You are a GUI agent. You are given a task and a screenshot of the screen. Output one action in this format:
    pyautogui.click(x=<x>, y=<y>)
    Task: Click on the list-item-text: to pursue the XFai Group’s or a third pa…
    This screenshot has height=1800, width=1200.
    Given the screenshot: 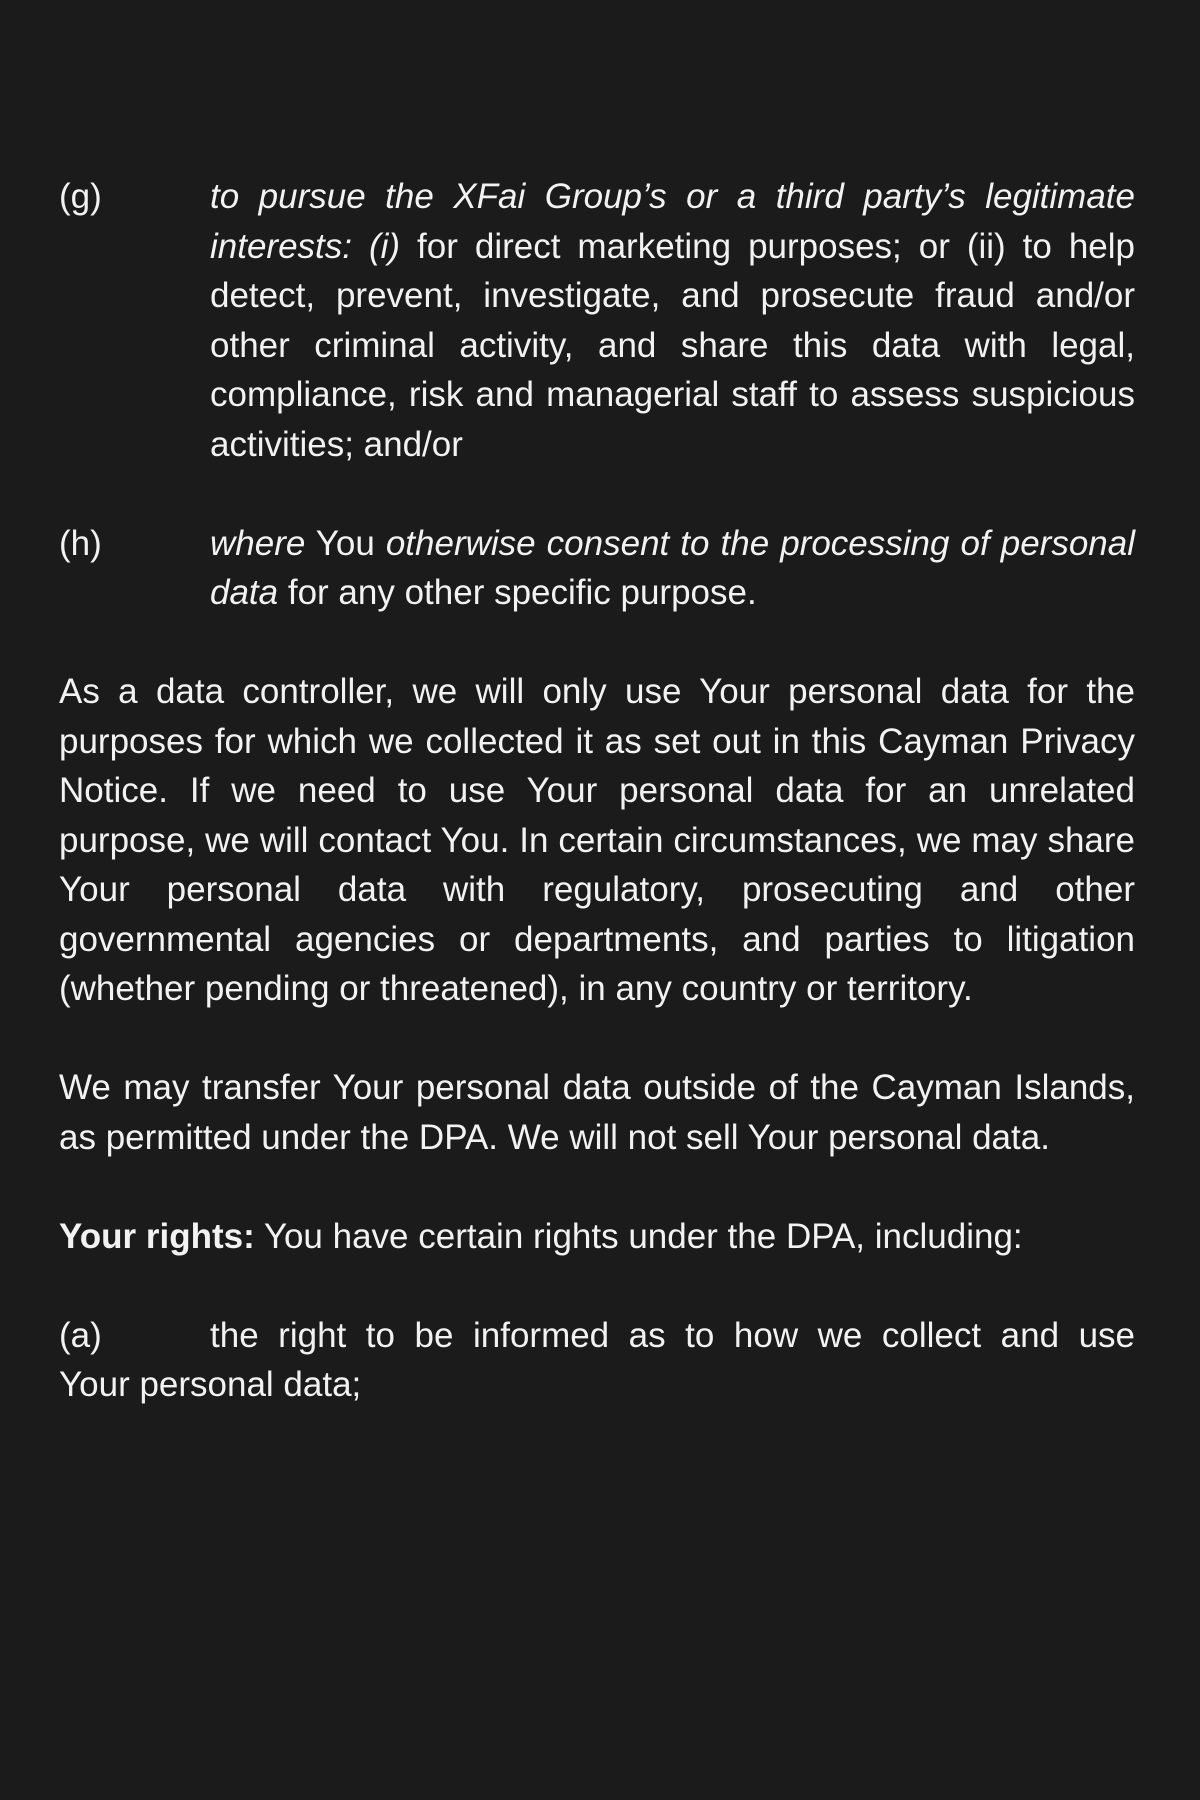 What is the action you would take?
    pyautogui.click(x=672, y=320)
    